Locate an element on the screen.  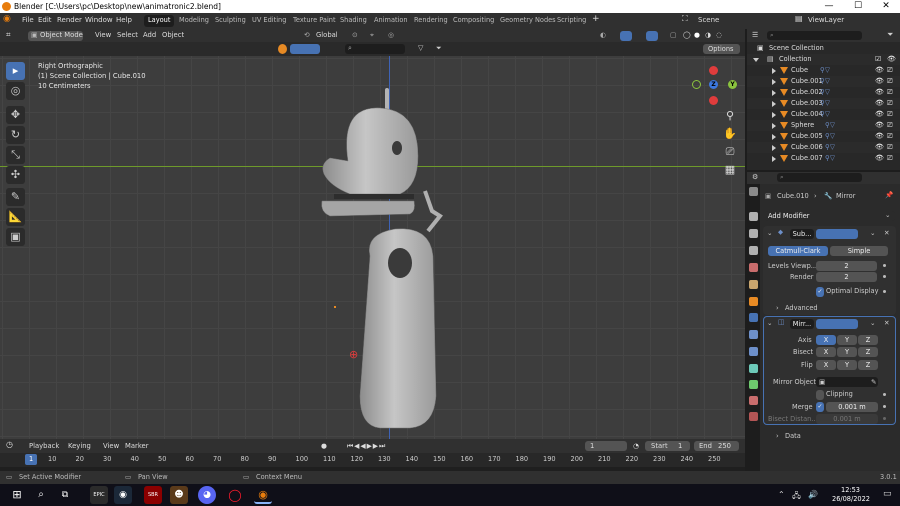
viewport-menu-add: Add is located at coordinates (149, 35).